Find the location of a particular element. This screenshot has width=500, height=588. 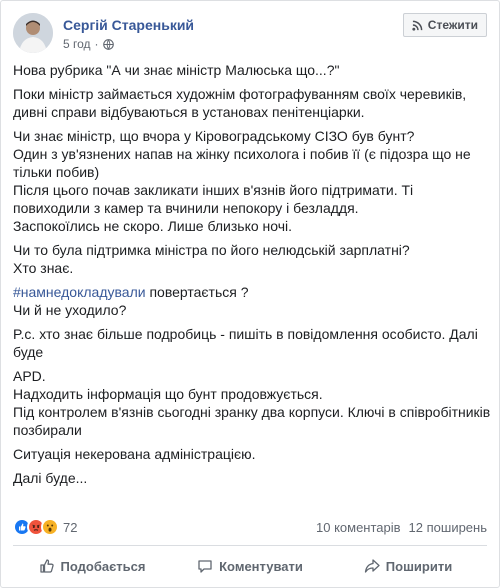

comment-button: Коментувати is located at coordinates (250, 566).